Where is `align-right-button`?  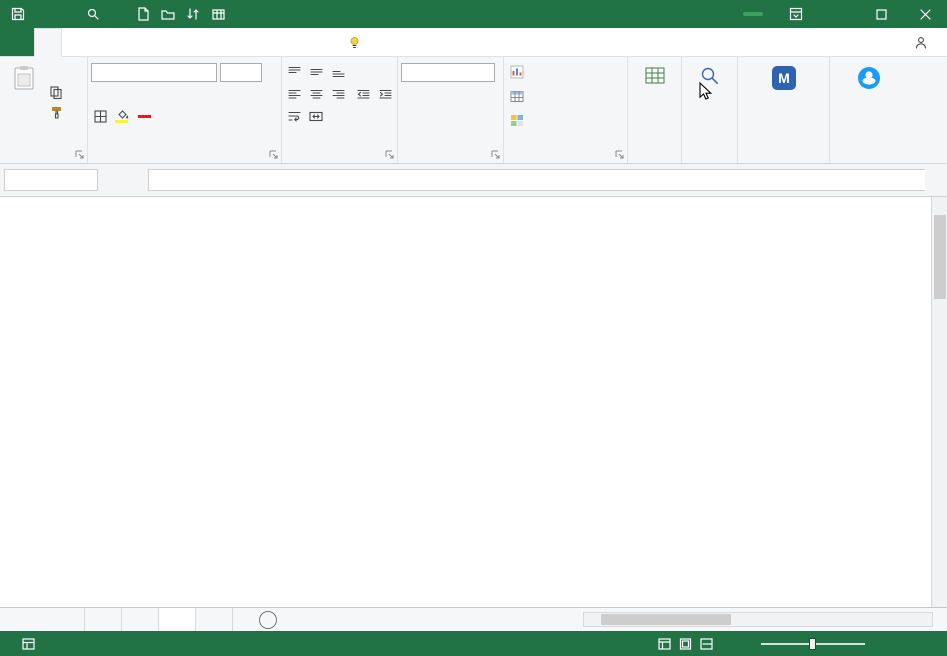
align-right-button is located at coordinates (338, 94).